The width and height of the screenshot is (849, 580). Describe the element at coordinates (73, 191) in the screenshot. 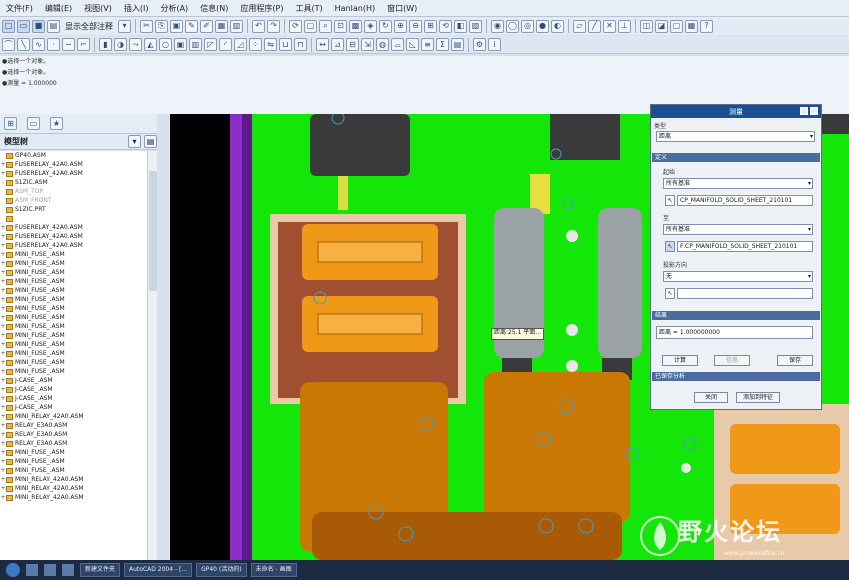

I see `tree-item: ASM_TOP` at that location.